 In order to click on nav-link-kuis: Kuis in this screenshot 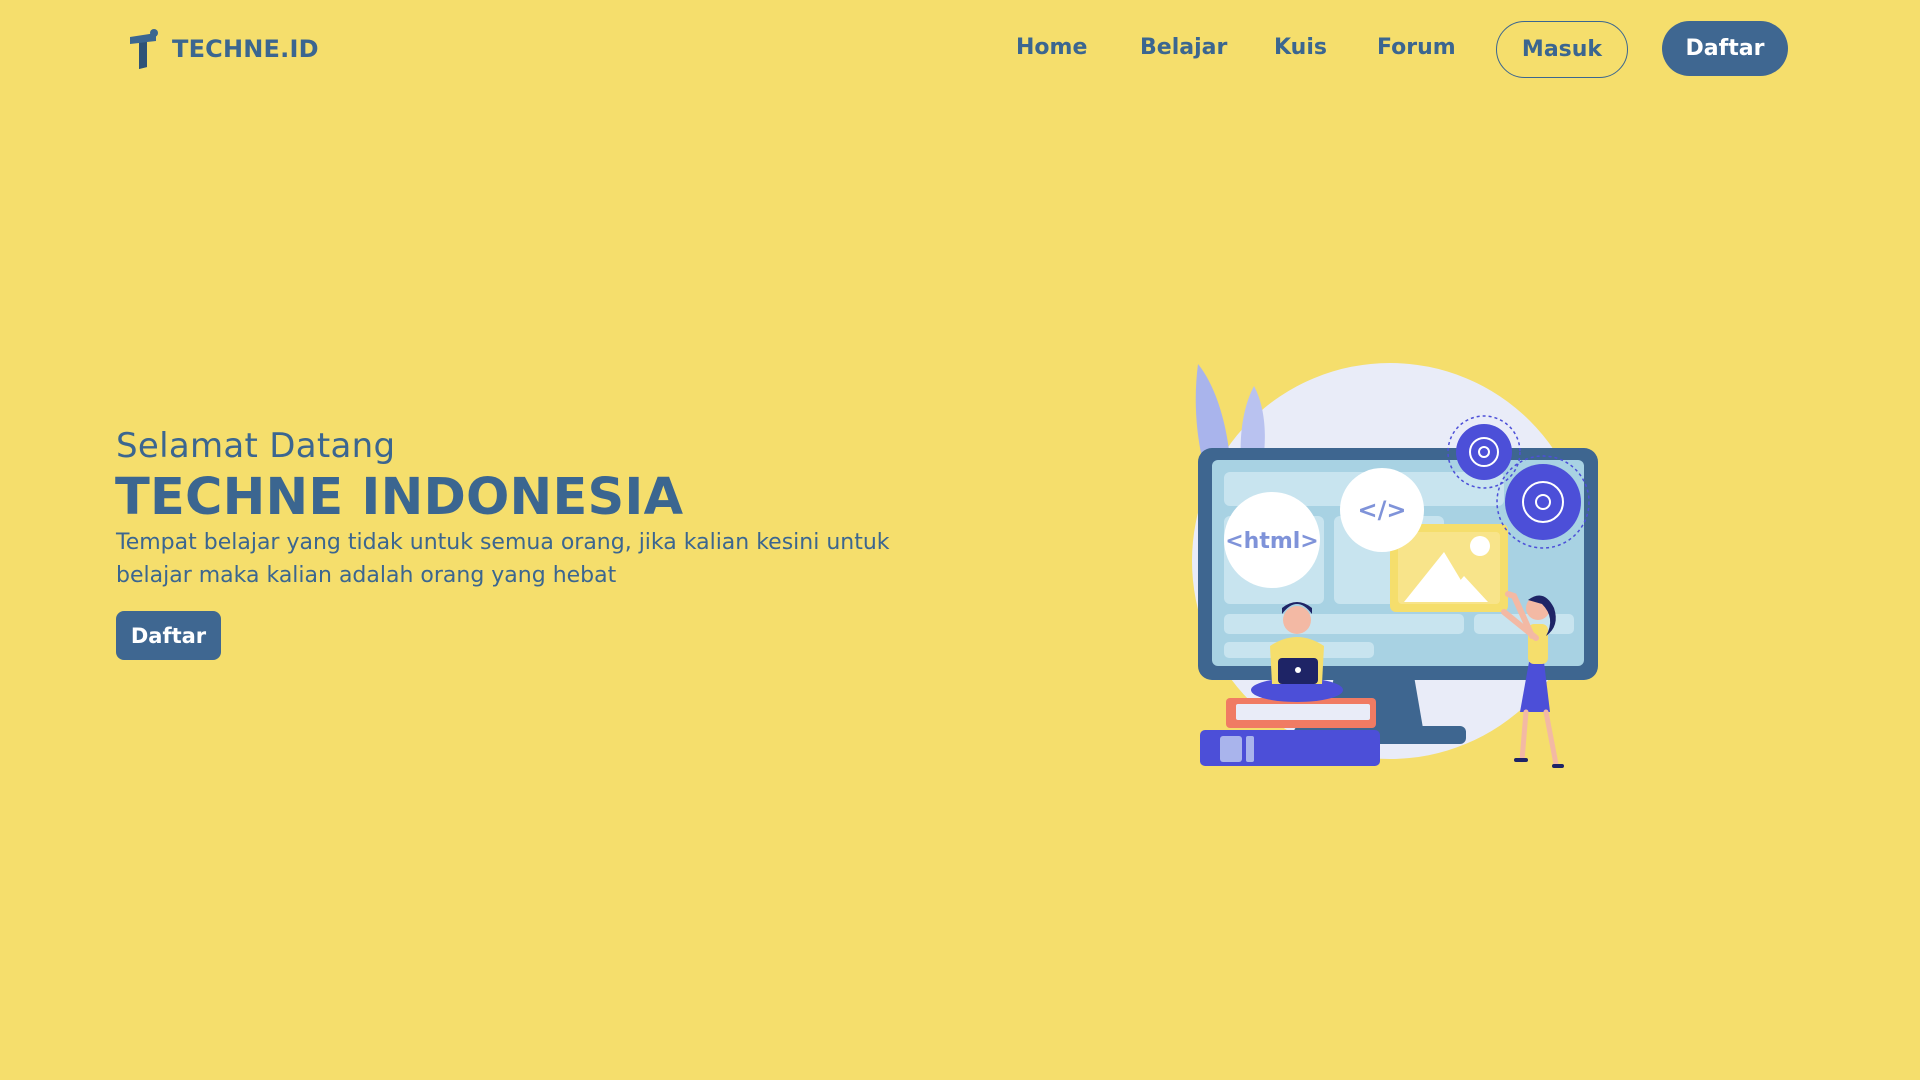, I will do `click(1300, 48)`.